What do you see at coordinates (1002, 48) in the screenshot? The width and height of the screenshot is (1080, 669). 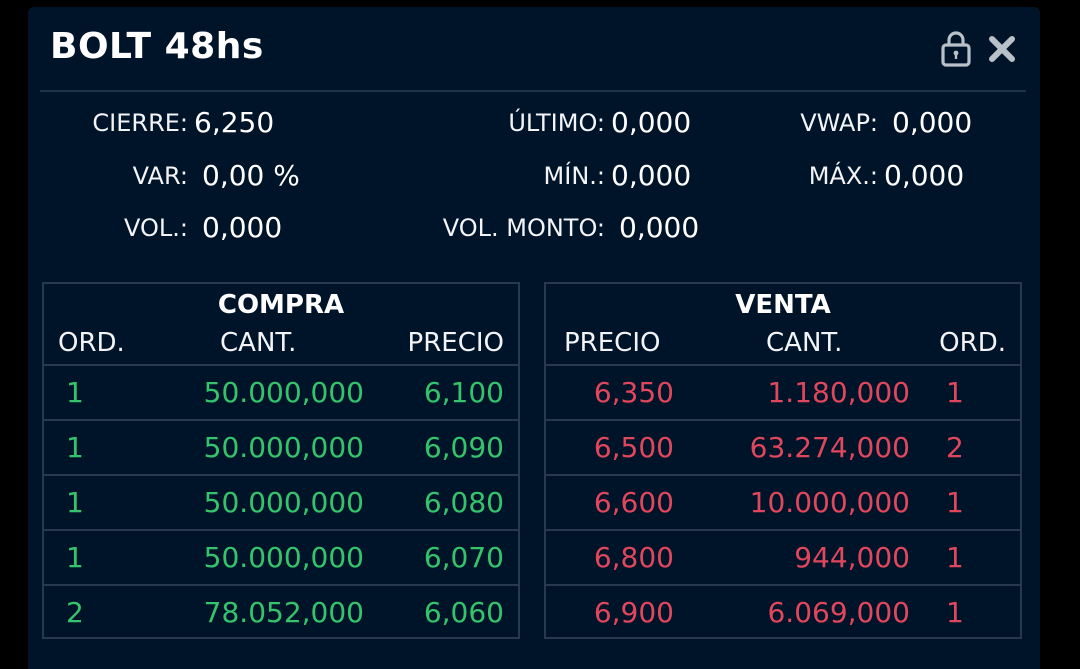 I see `close-icon` at bounding box center [1002, 48].